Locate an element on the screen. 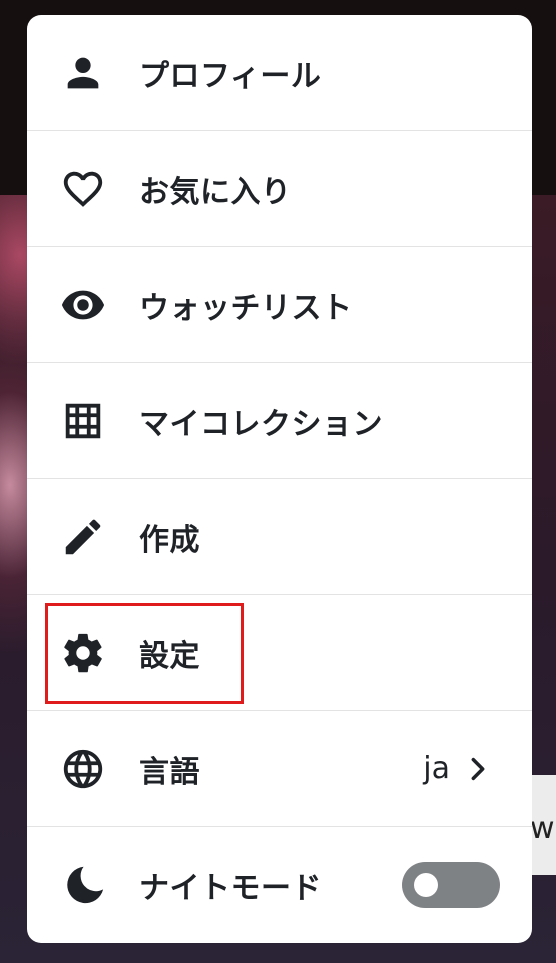 The image size is (556, 963). settings-highlight-box is located at coordinates (144, 653).